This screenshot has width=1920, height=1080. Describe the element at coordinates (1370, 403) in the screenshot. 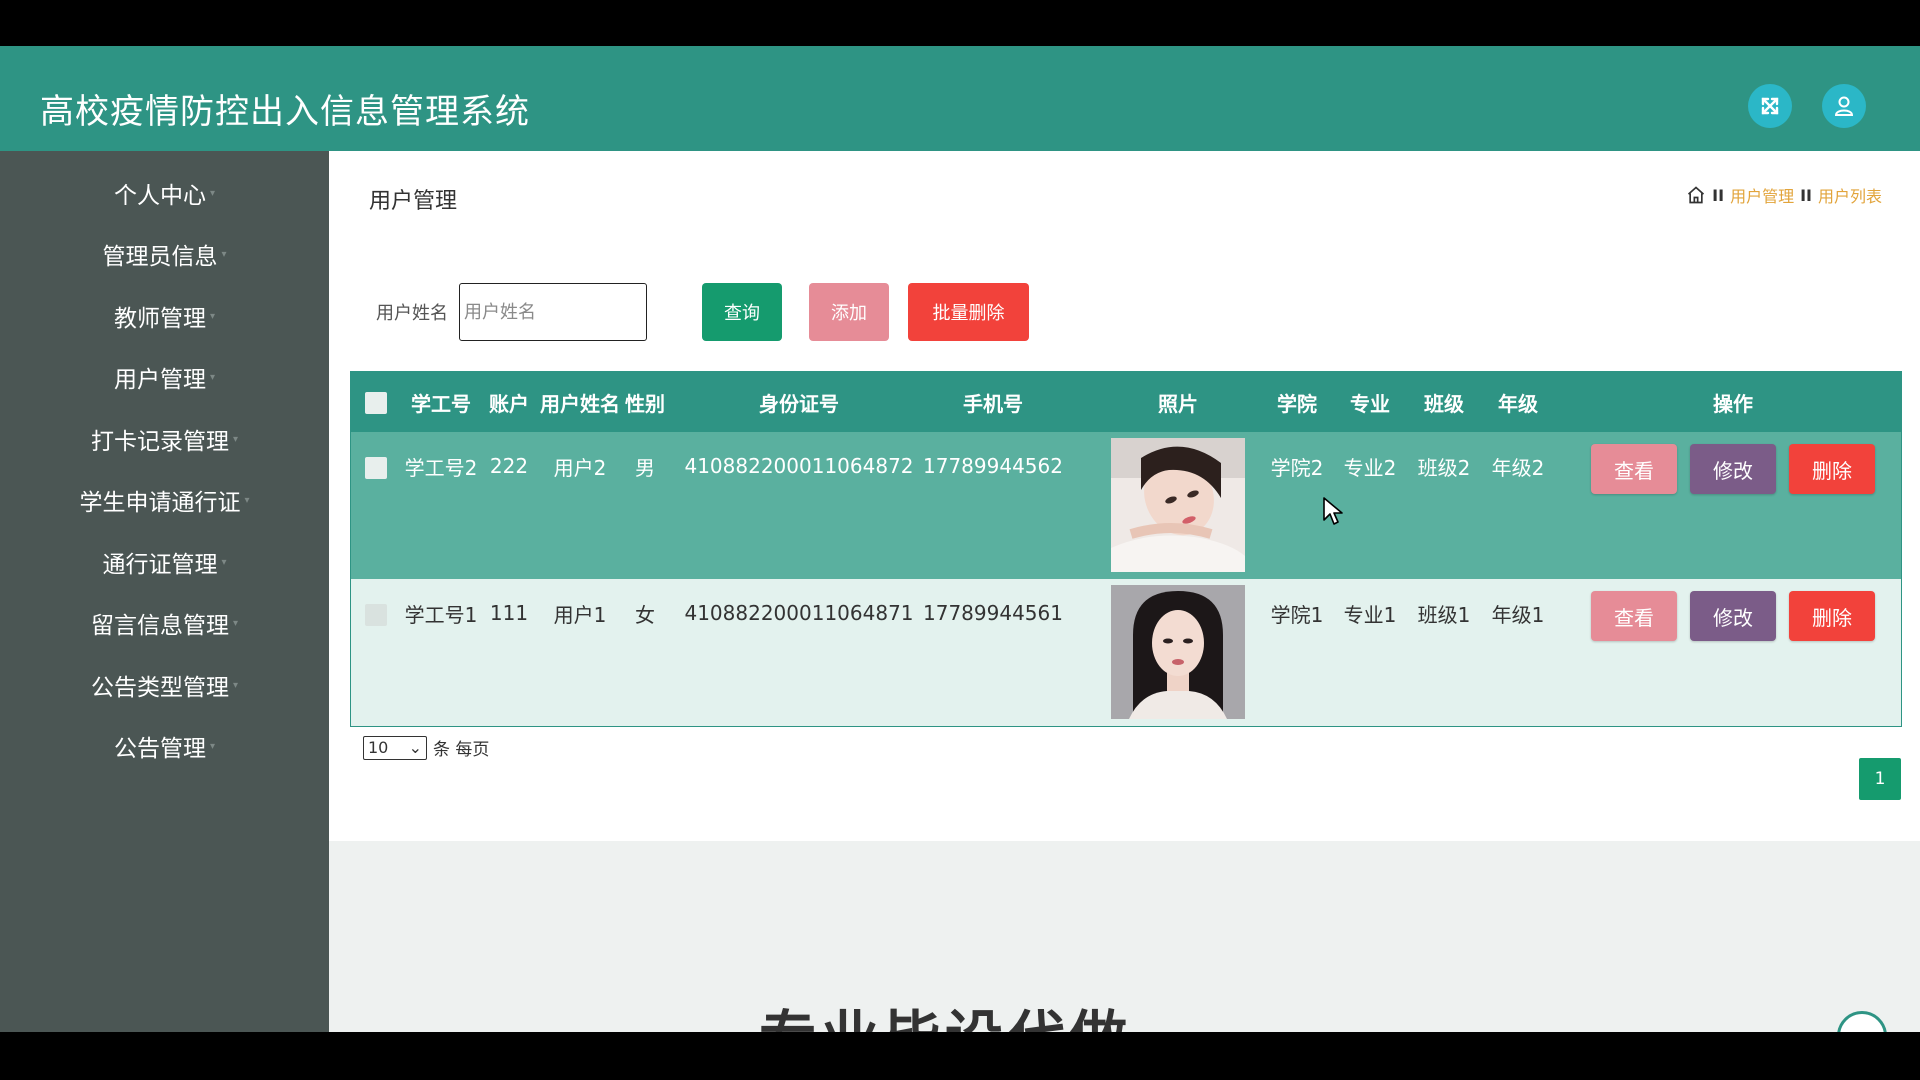

I see `col-header-major: 专业` at that location.